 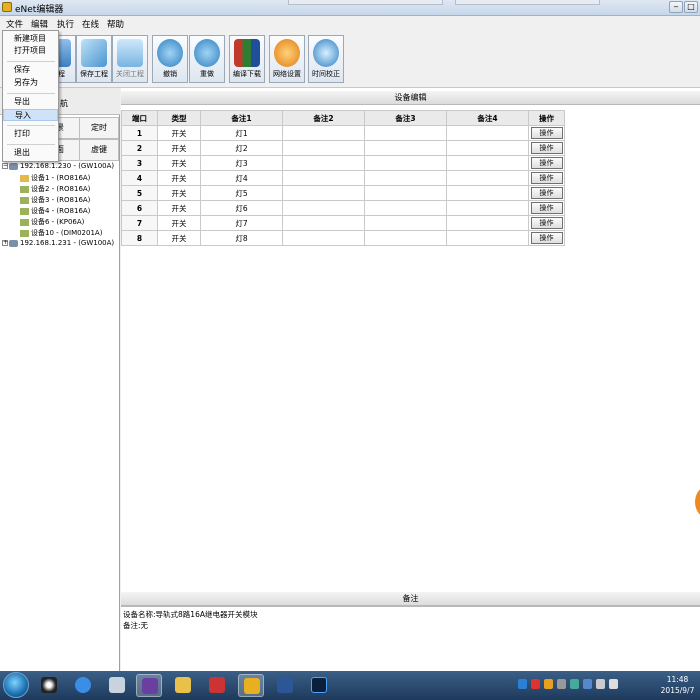 I want to click on time-sync-button: 时间校正, so click(x=326, y=59).